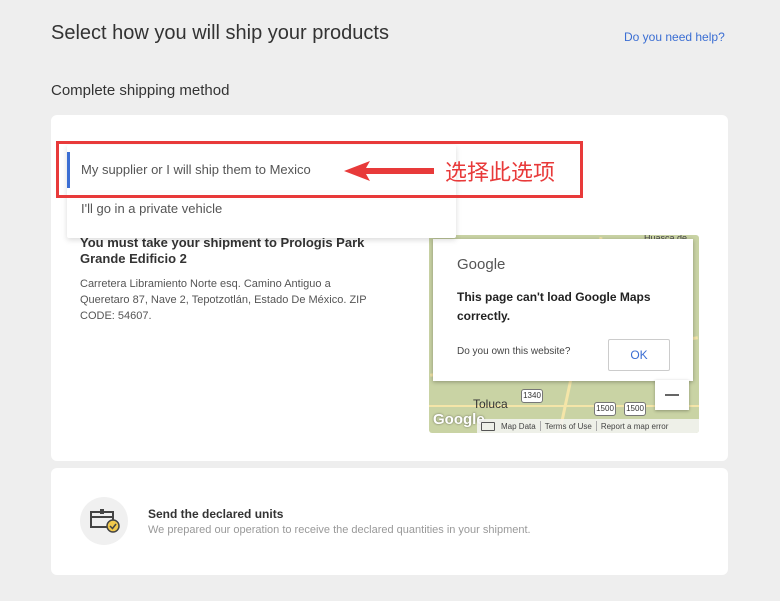 This screenshot has height=601, width=780. Describe the element at coordinates (500, 173) in the screenshot. I see `annotation-text: 选择此选项` at that location.